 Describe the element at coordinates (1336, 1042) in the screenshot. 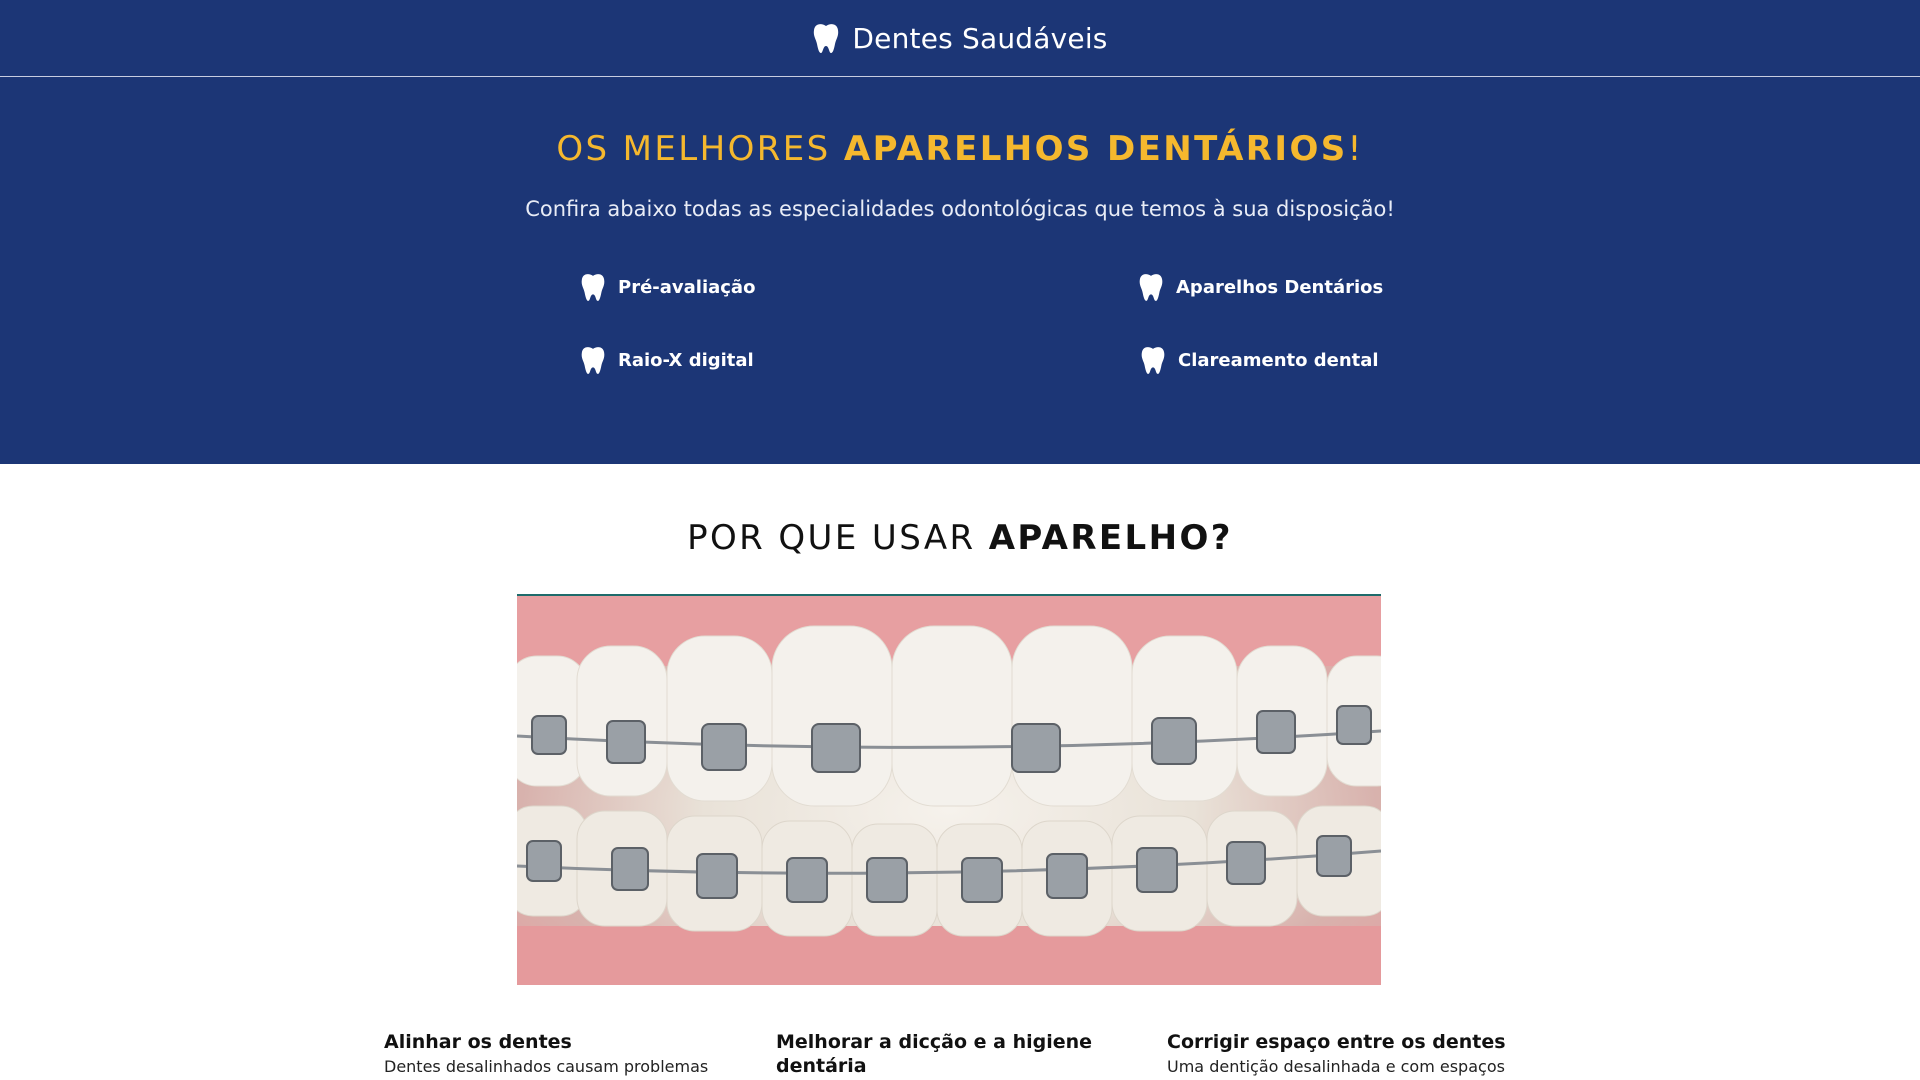

I see `benefit-title: Corrigir espaço entre os dentes` at that location.